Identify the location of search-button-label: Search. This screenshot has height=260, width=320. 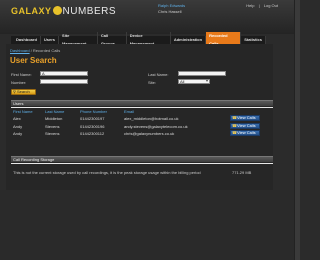
(23, 91).